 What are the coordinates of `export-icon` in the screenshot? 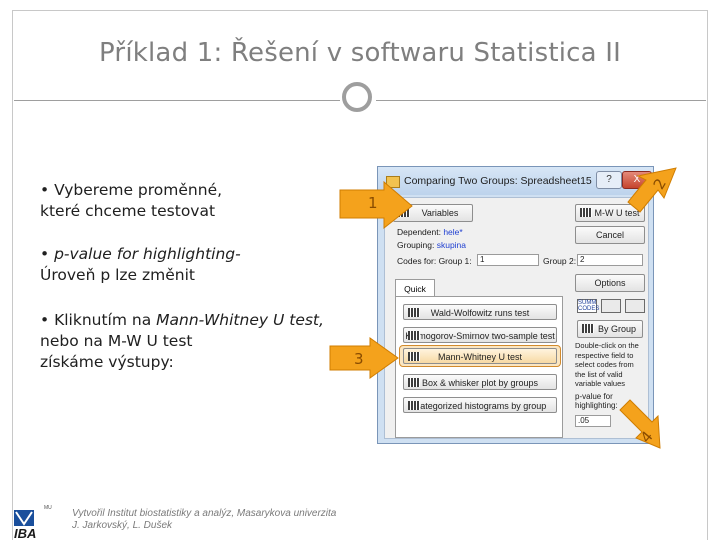 It's located at (635, 306).